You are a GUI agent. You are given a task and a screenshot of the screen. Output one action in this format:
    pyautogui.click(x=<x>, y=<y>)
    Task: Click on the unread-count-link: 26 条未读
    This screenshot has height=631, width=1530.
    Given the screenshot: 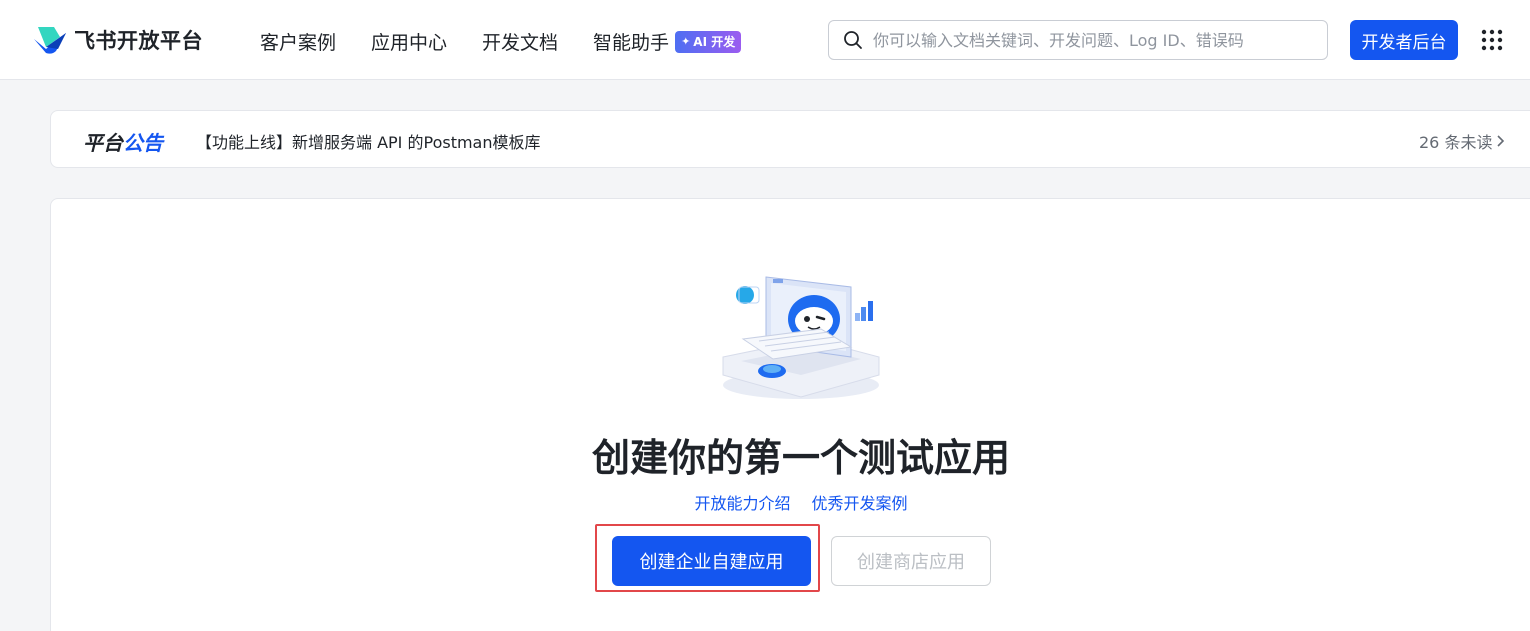 What is the action you would take?
    pyautogui.click(x=1462, y=141)
    